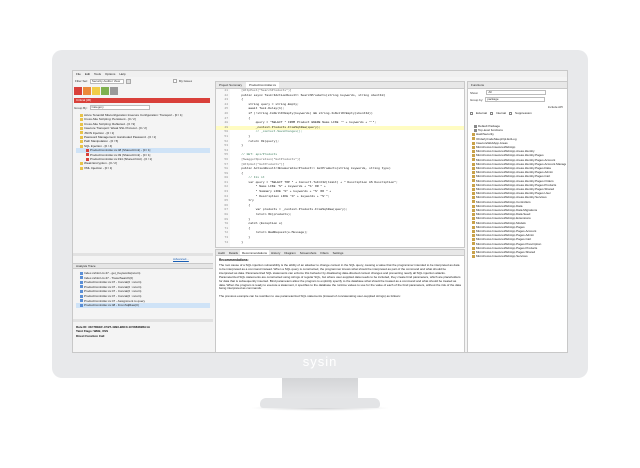  What do you see at coordinates (263, 85) in the screenshot?
I see `editor-tab: ProductController.cs` at bounding box center [263, 85].